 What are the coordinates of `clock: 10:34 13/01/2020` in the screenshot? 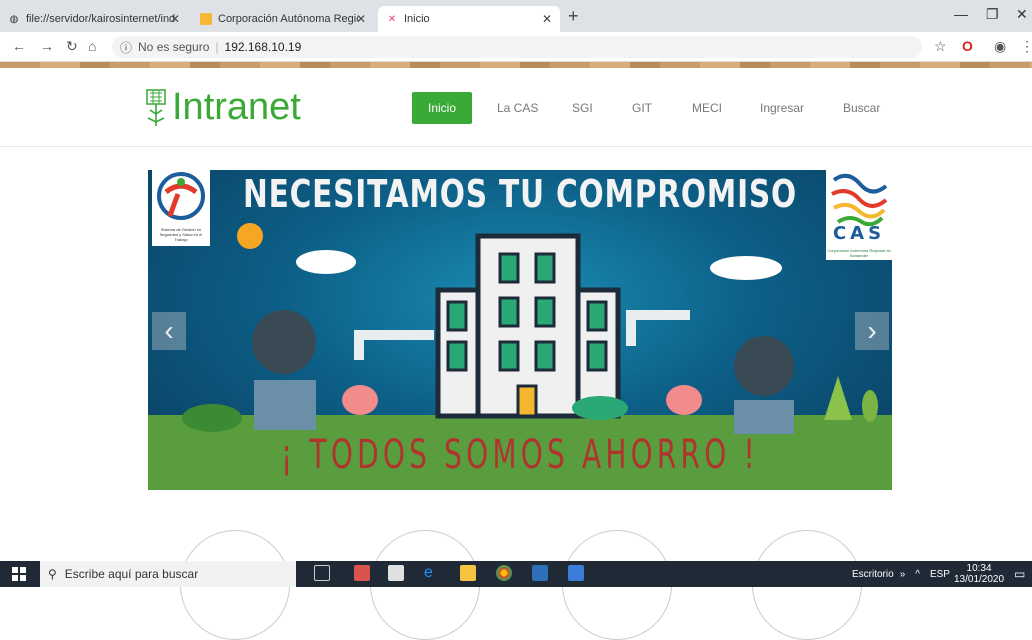 It's located at (979, 574).